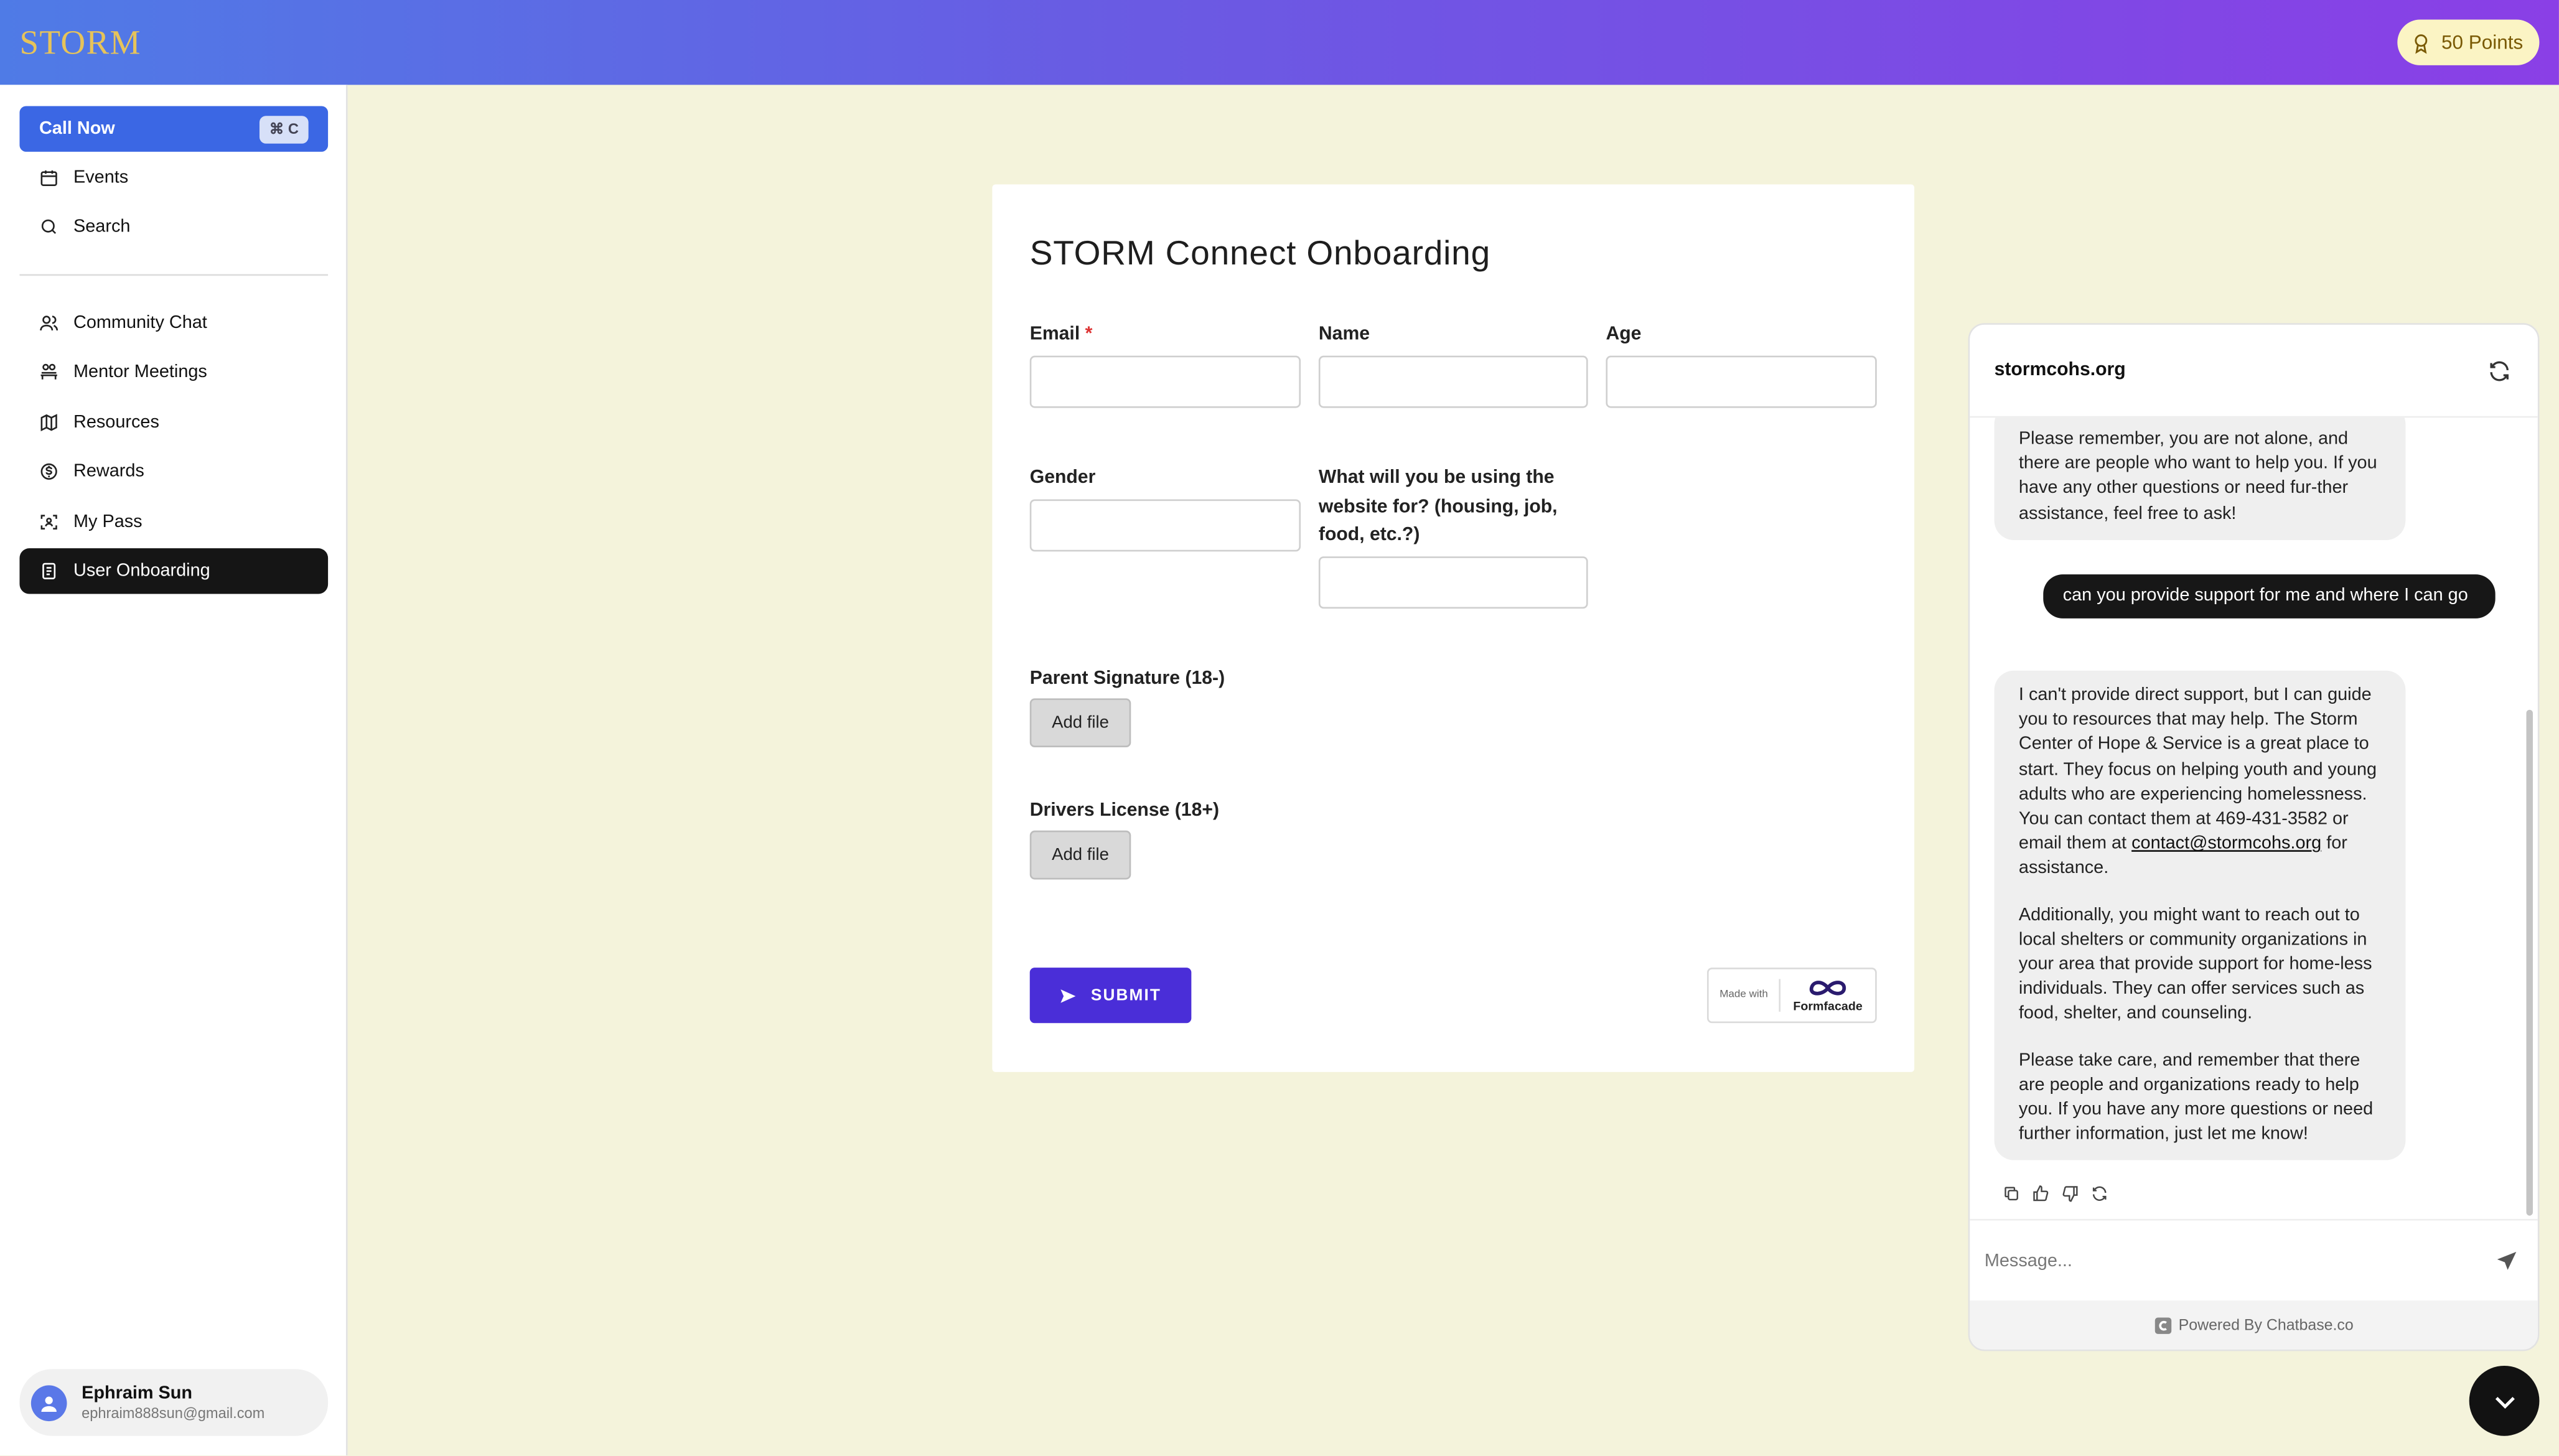 The image size is (2559, 1456). I want to click on user-profile-card: Ephraim Sun ephraim888sun@gmail.com, so click(174, 1403).